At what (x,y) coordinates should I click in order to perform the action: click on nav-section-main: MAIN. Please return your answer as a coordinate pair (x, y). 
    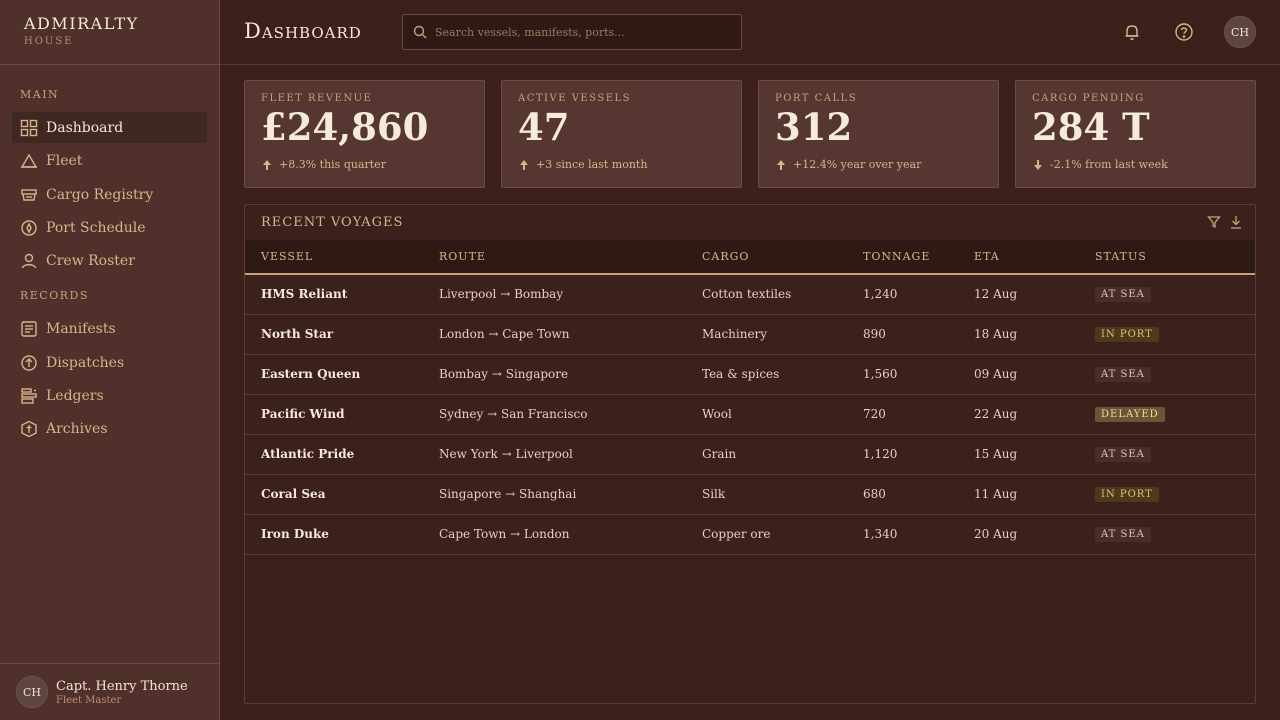
    Looking at the image, I should click on (40, 94).